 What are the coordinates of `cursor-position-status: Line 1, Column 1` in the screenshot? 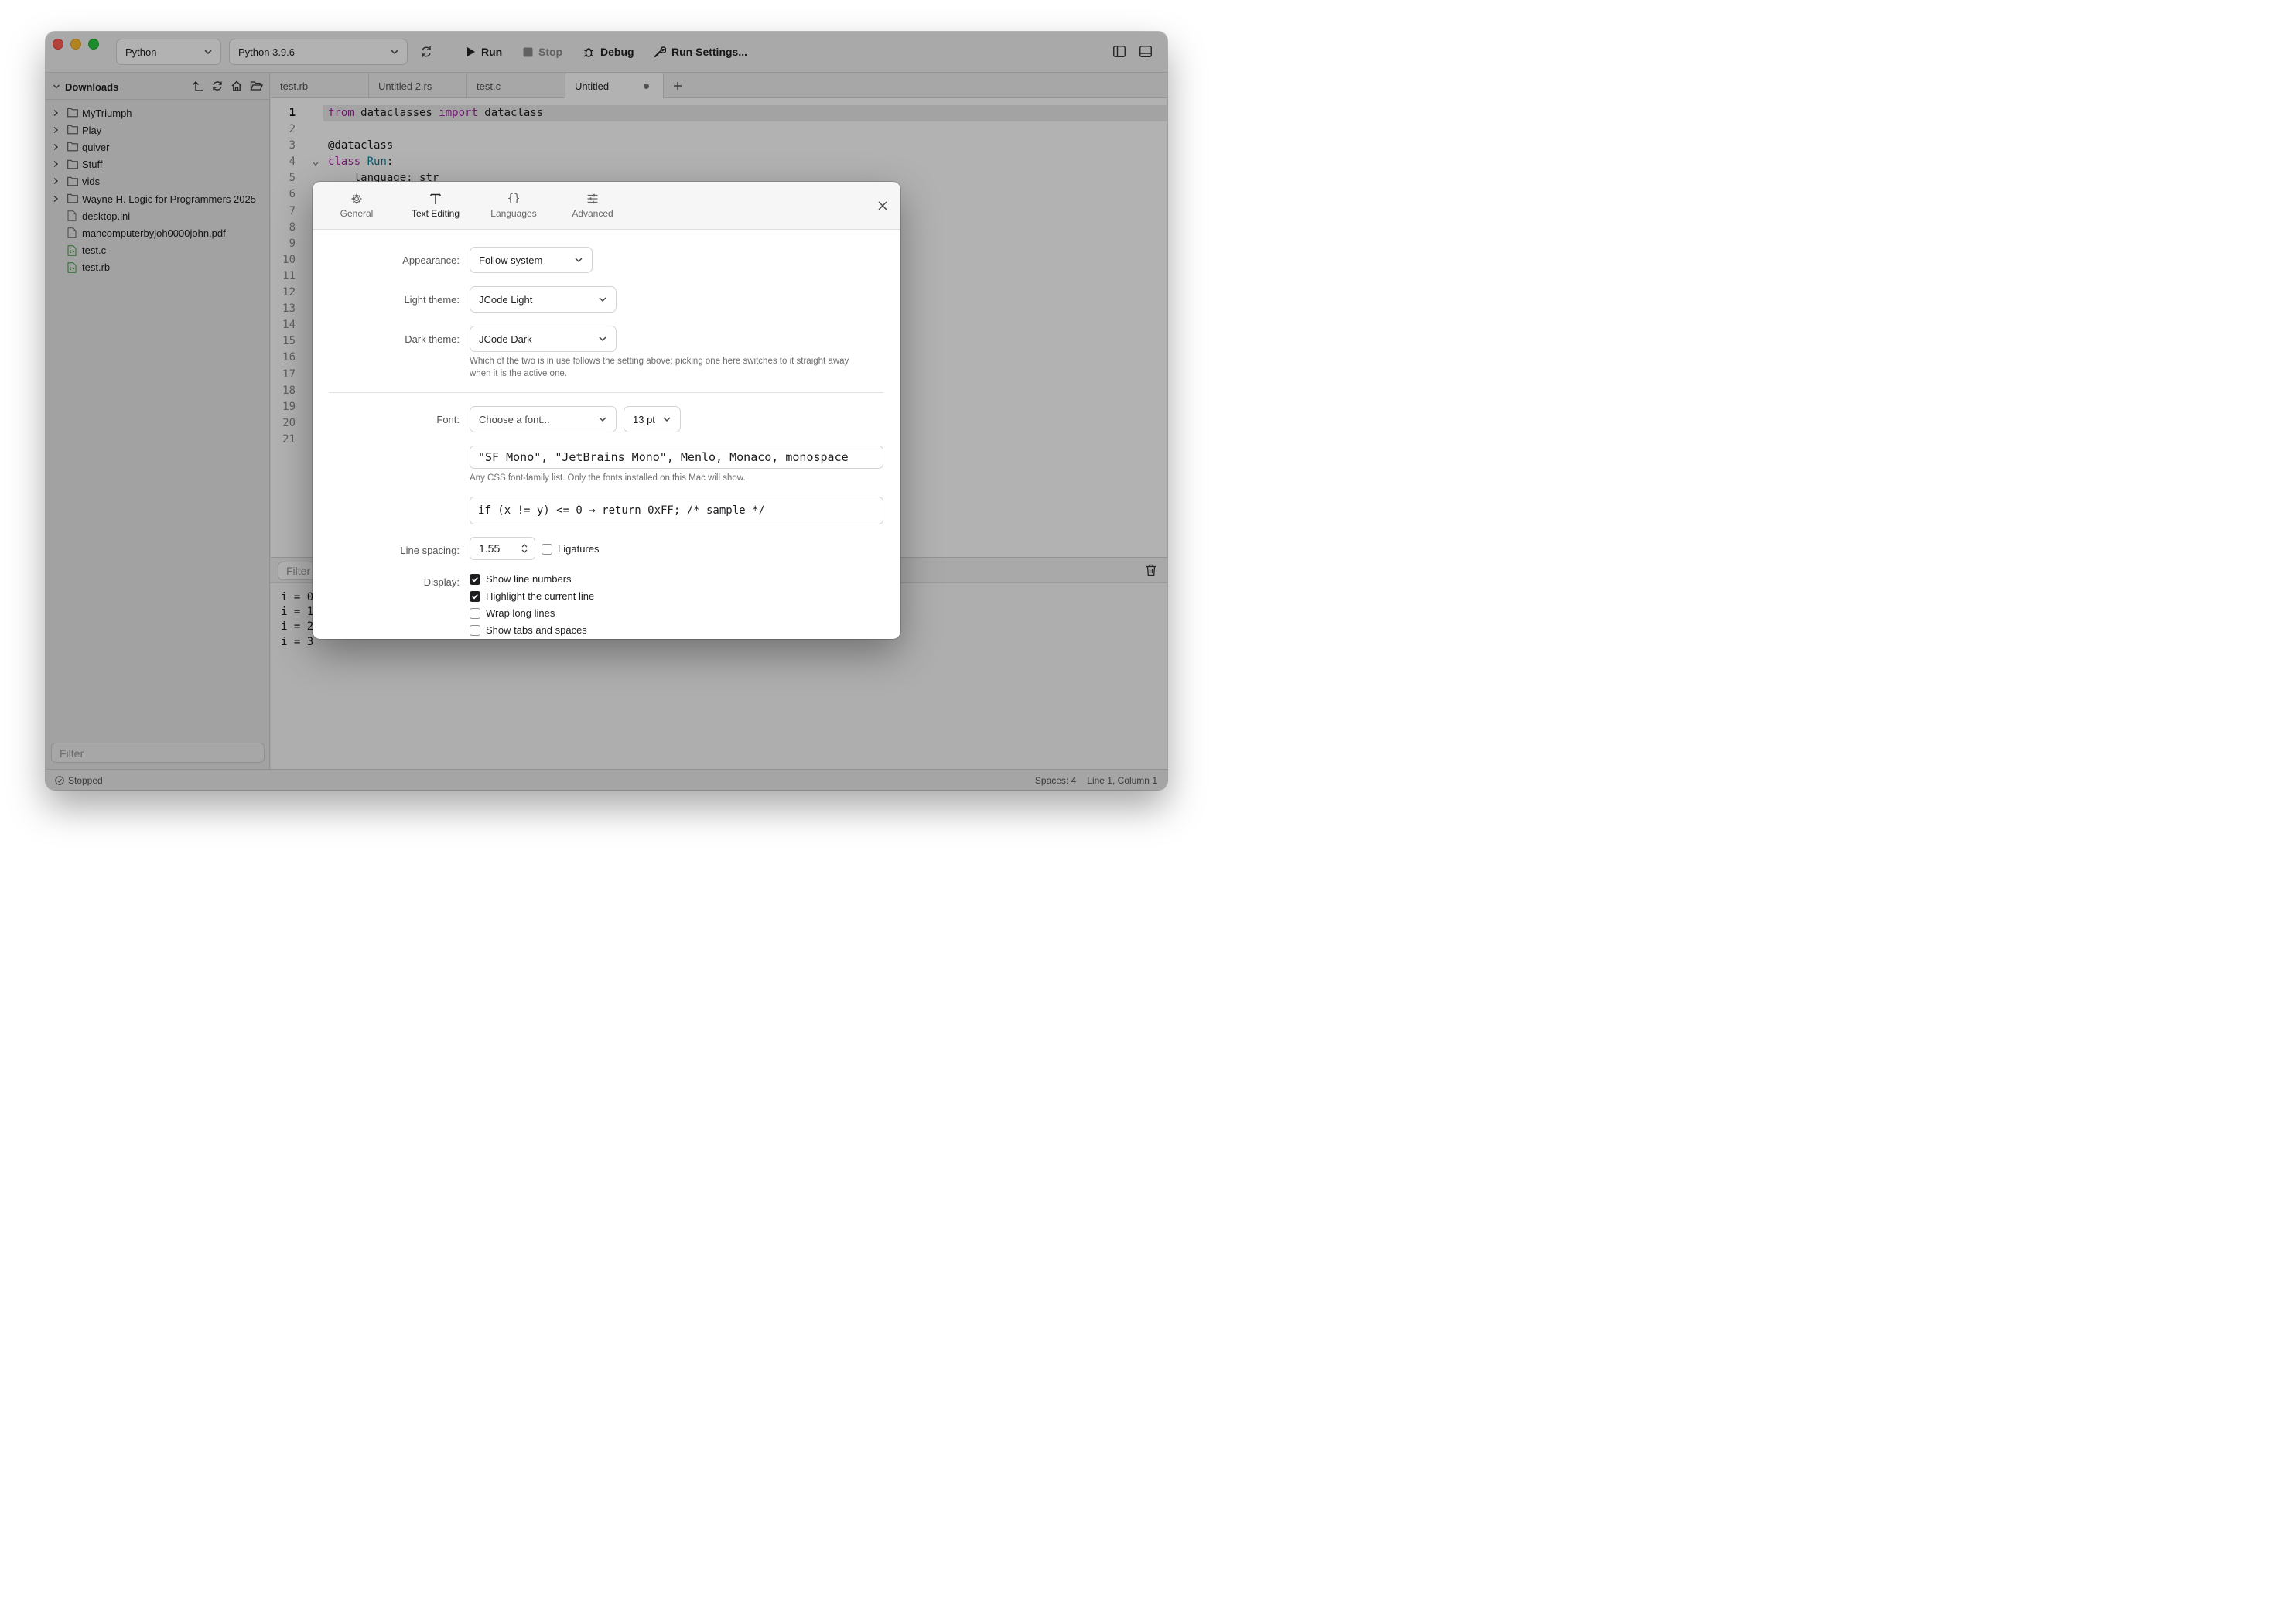 It's located at (1122, 780).